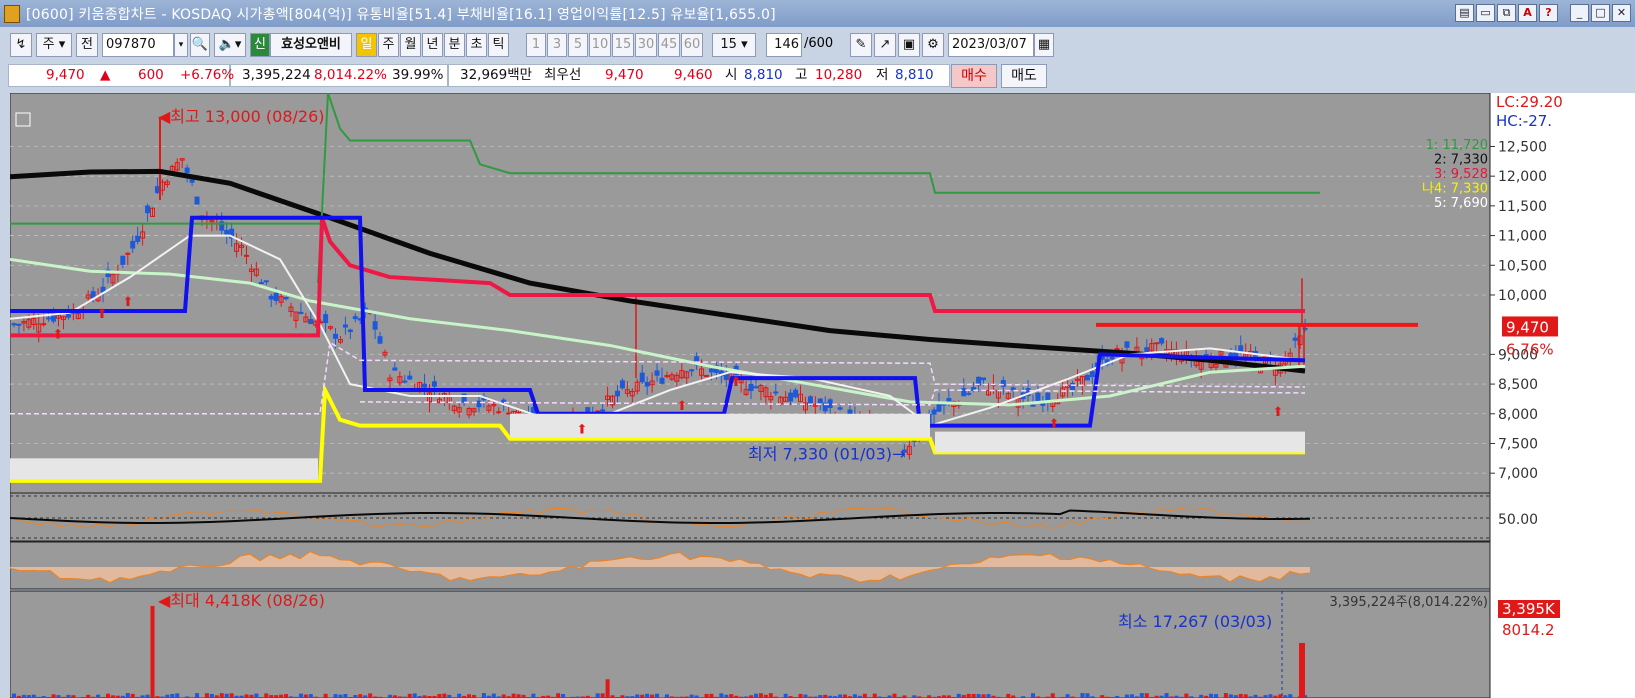 The height and width of the screenshot is (698, 1635). I want to click on period-4-button: 분, so click(454, 45).